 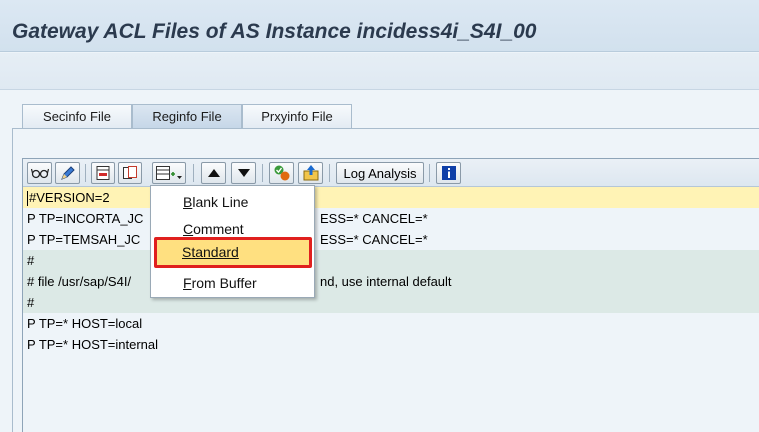 I want to click on menu-item-blank-line: Blank Line, so click(x=233, y=202).